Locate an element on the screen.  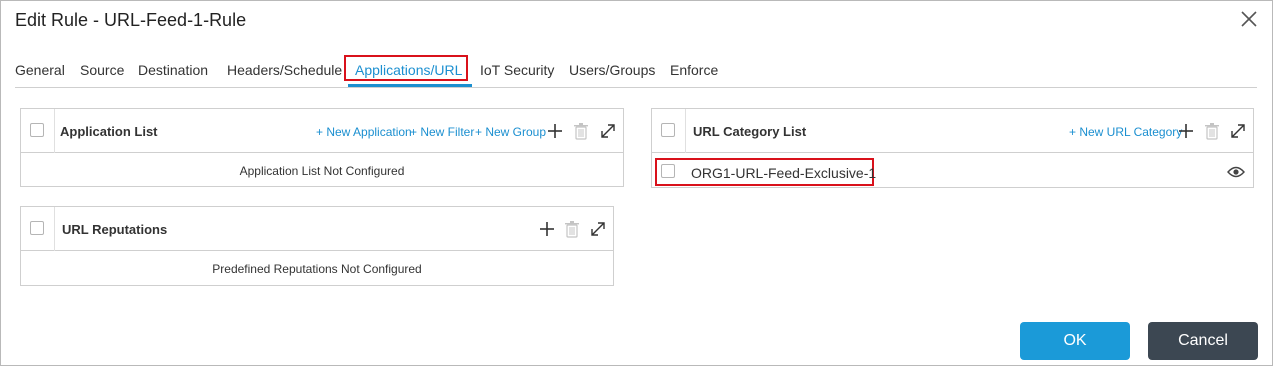
url-category-list-header: URL Category List + New URL Category is located at coordinates (952, 131).